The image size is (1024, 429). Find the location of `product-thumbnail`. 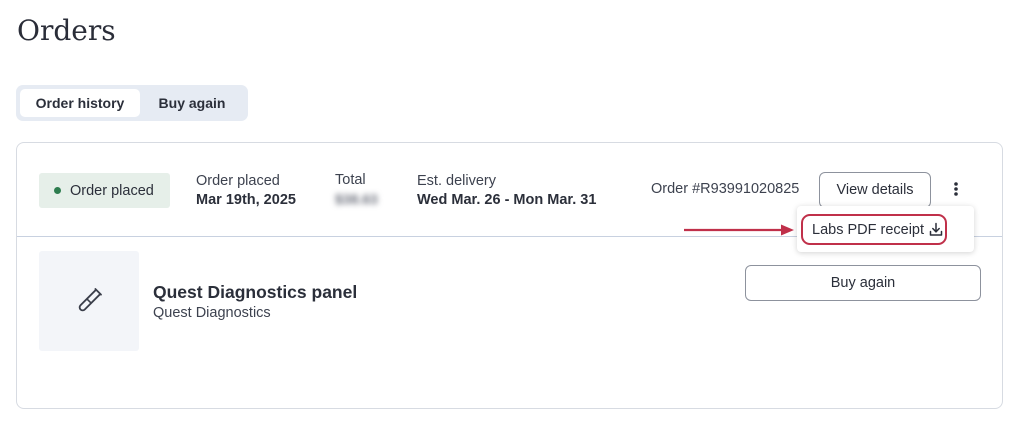

product-thumbnail is located at coordinates (89, 301).